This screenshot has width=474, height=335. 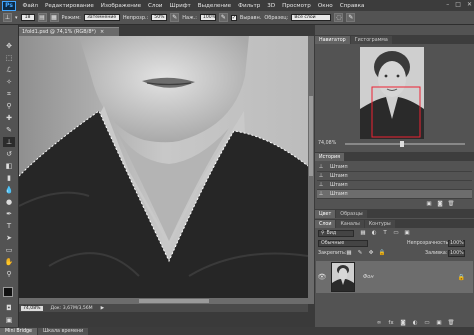 I want to click on delete-icon: 🗑, so click(x=451, y=204).